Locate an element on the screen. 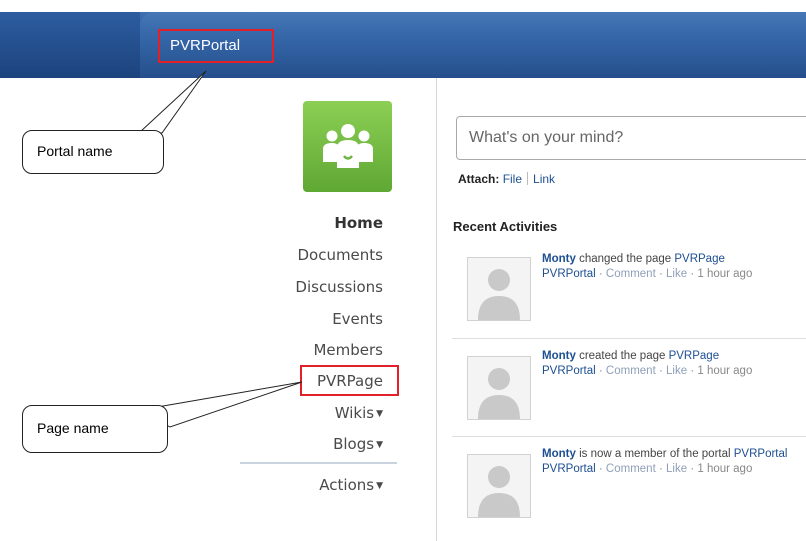  callout-pointers is located at coordinates (220, 249).